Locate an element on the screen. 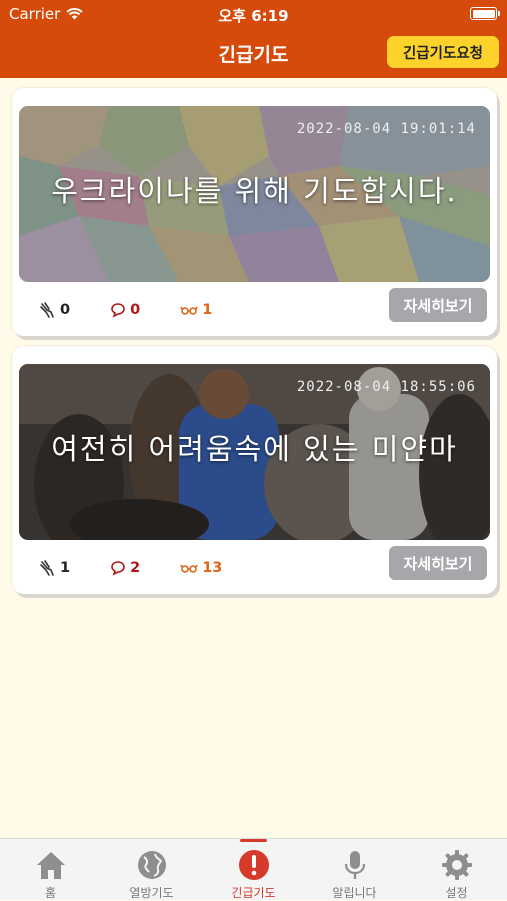 The width and height of the screenshot is (507, 901). tab-emergency-prayer: 긴급기도 is located at coordinates (253, 870).